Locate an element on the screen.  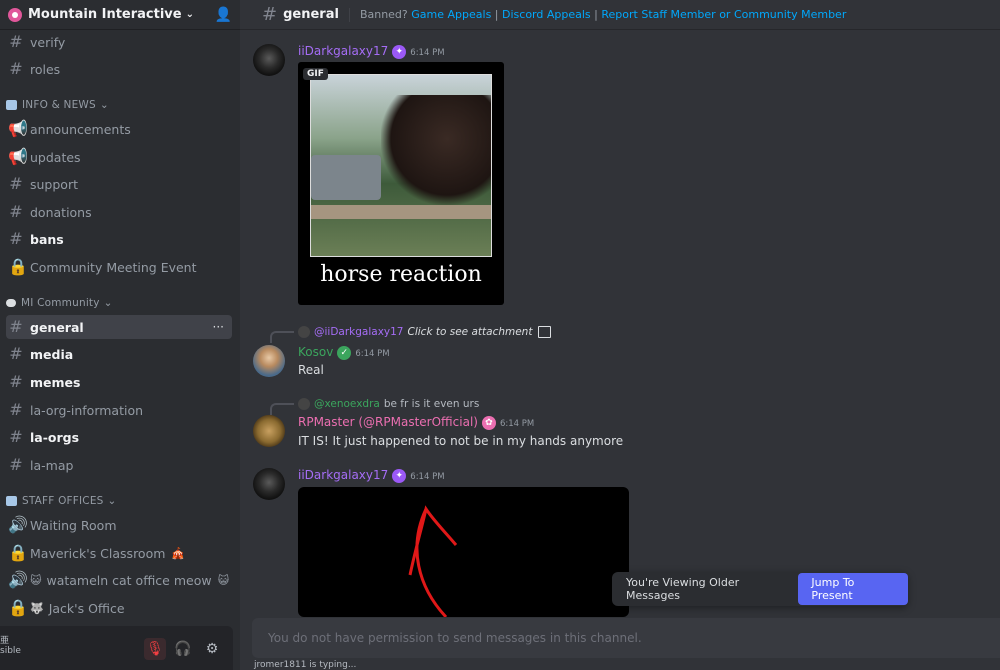
channel-media: # media is located at coordinates (119, 354).